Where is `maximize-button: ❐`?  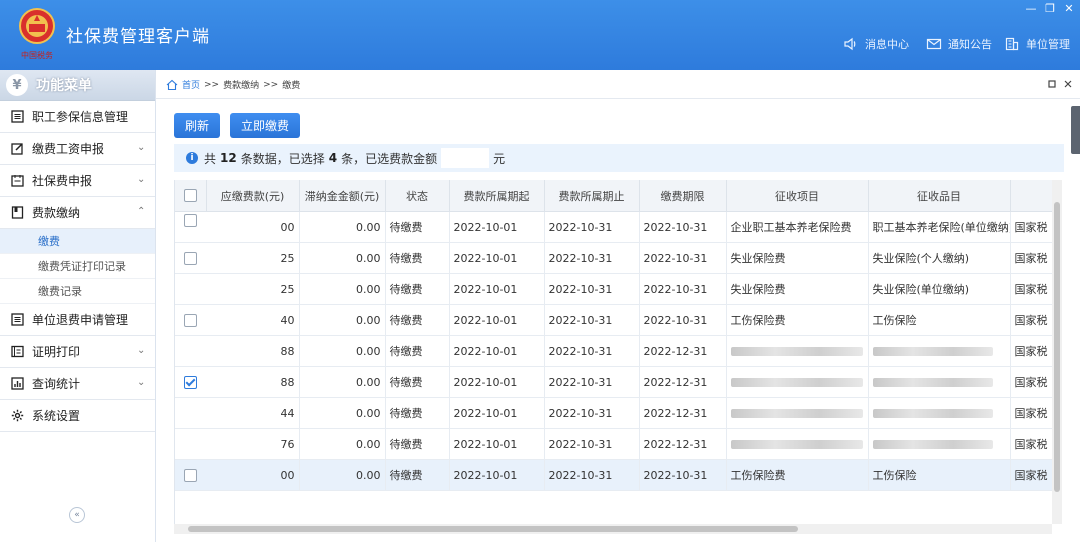 maximize-button: ❐ is located at coordinates (1050, 8).